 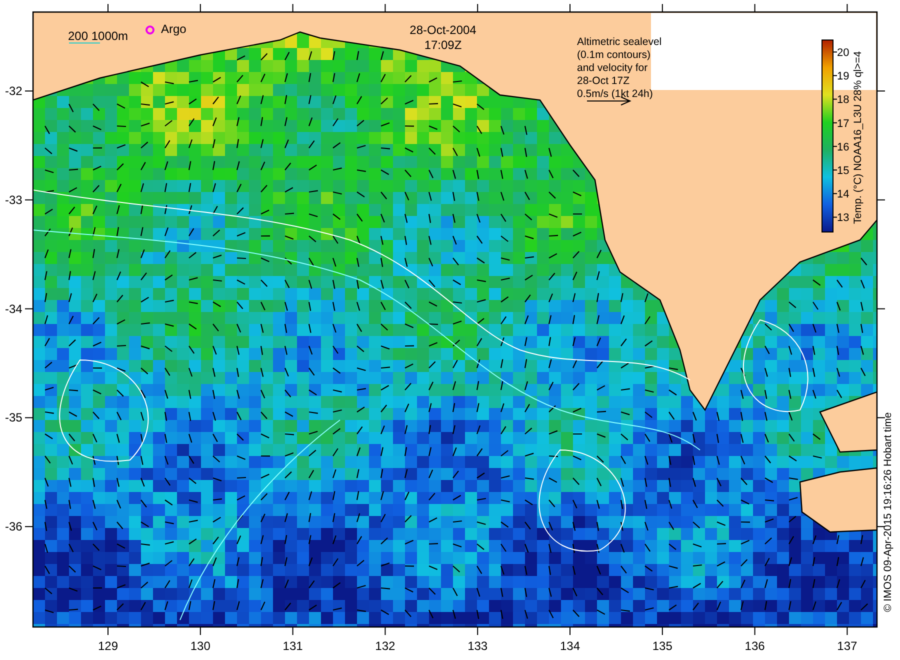 I want to click on legend-text: 28-Oct 17Z, so click(x=603, y=81).